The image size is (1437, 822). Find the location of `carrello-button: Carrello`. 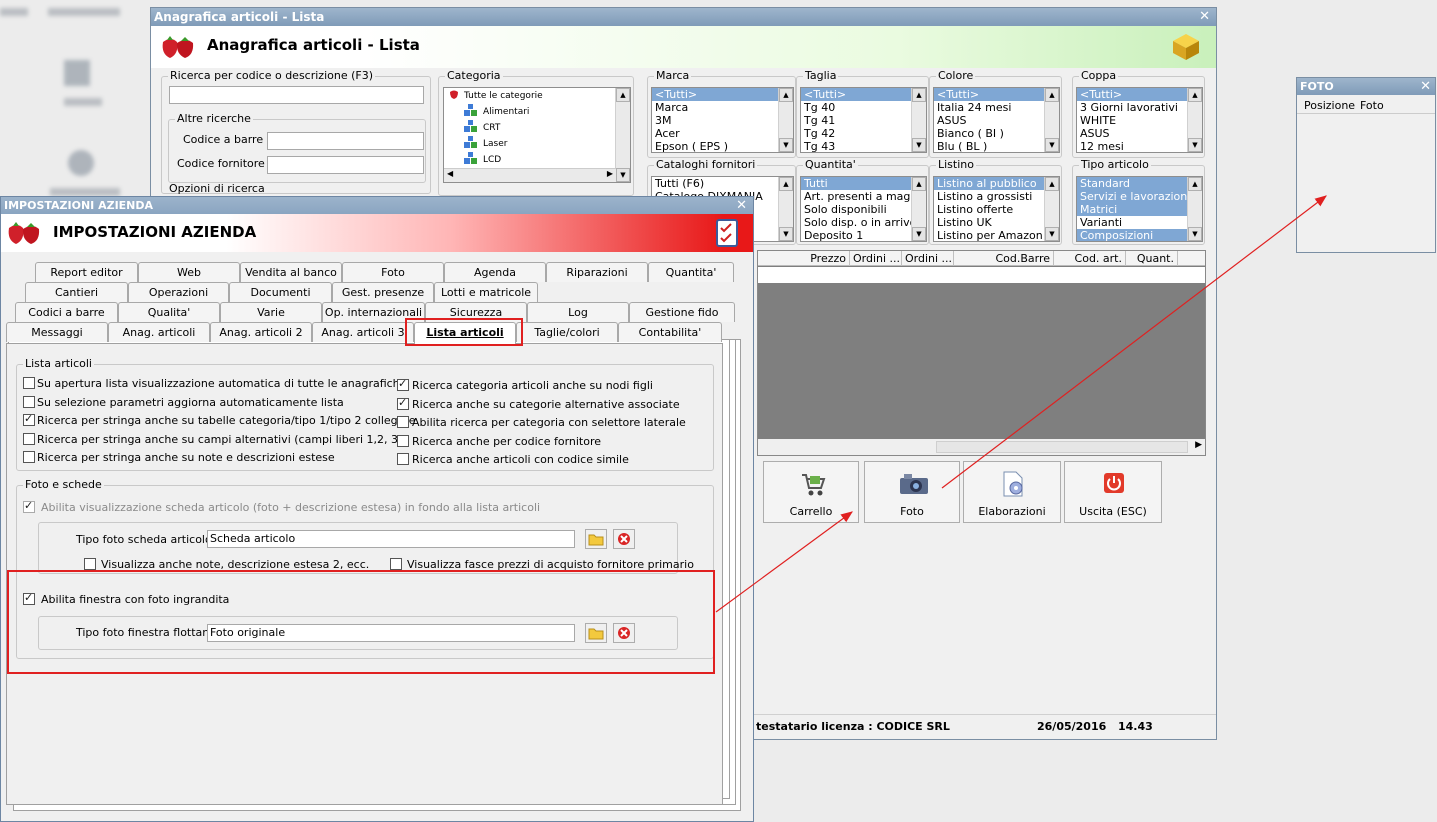

carrello-button: Carrello is located at coordinates (811, 492).